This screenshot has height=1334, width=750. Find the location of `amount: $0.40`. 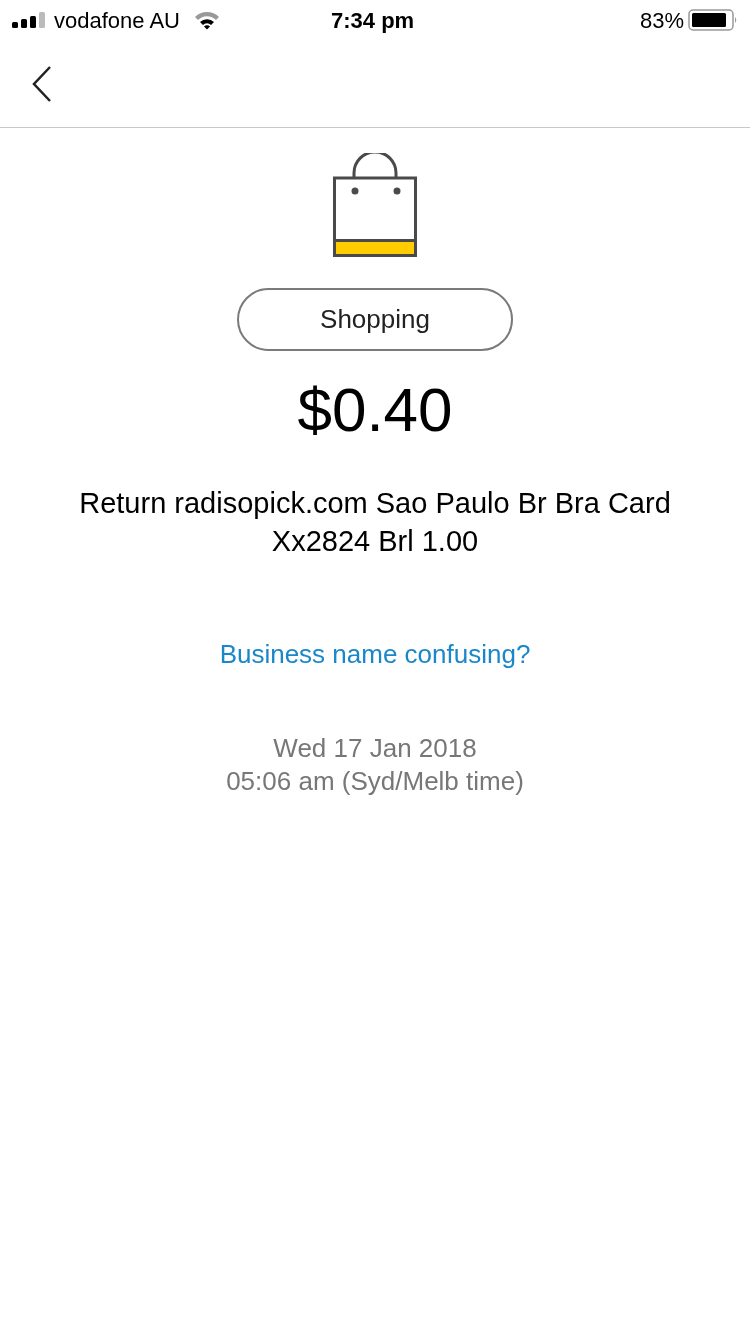

amount: $0.40 is located at coordinates (375, 410).